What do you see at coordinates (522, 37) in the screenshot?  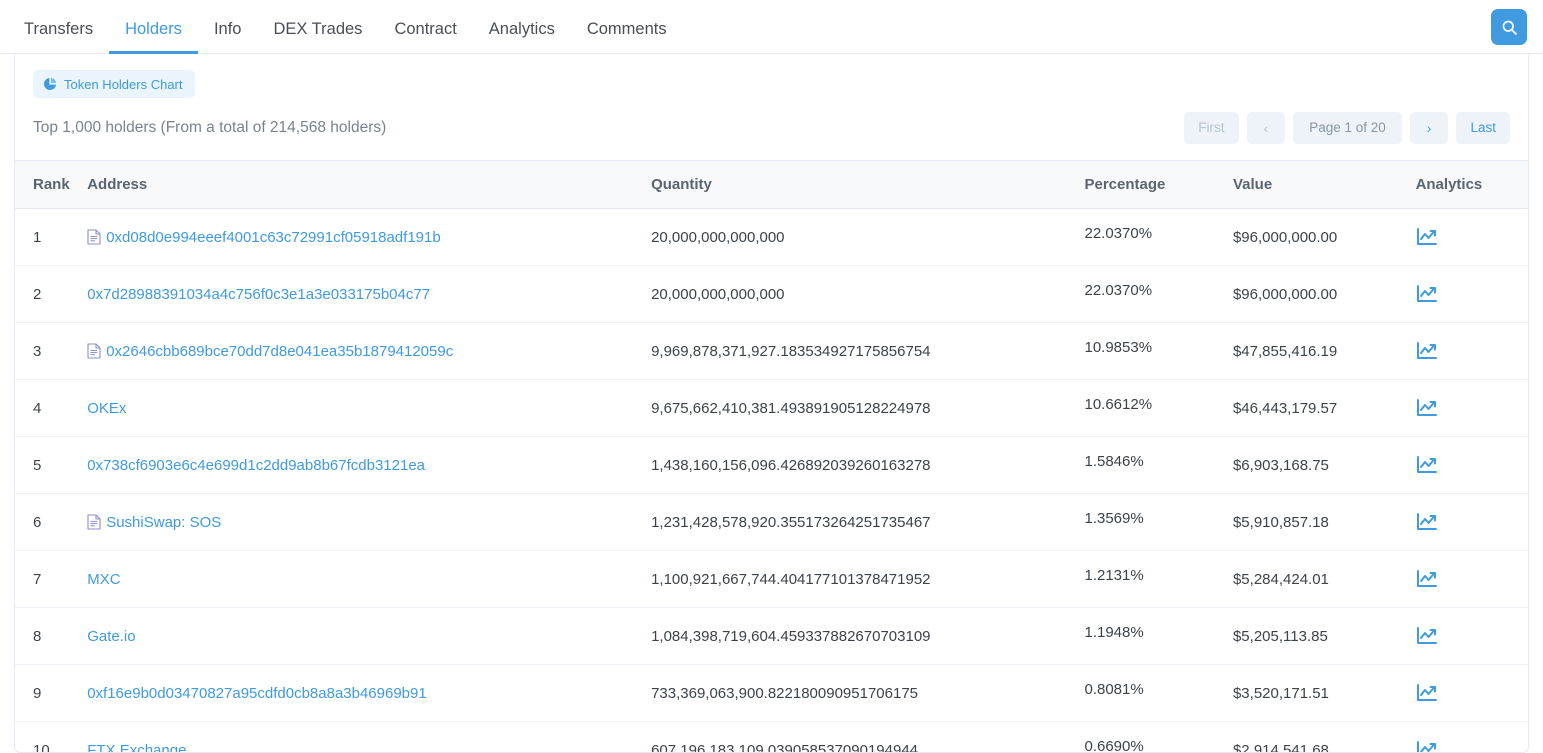 I see `tab-analytics: Analytics` at bounding box center [522, 37].